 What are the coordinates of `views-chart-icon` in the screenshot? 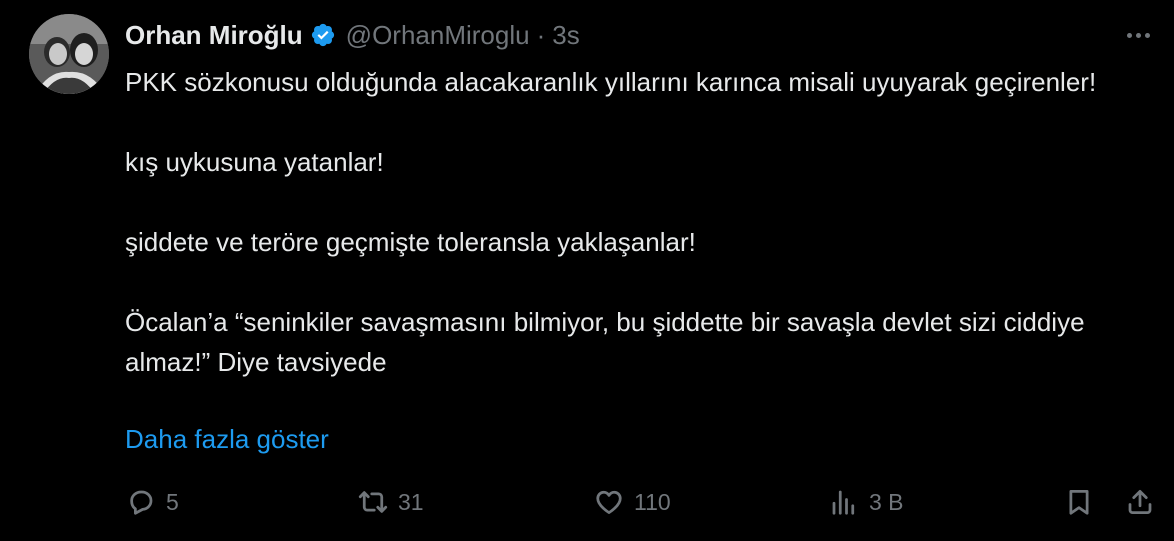 It's located at (843, 502).